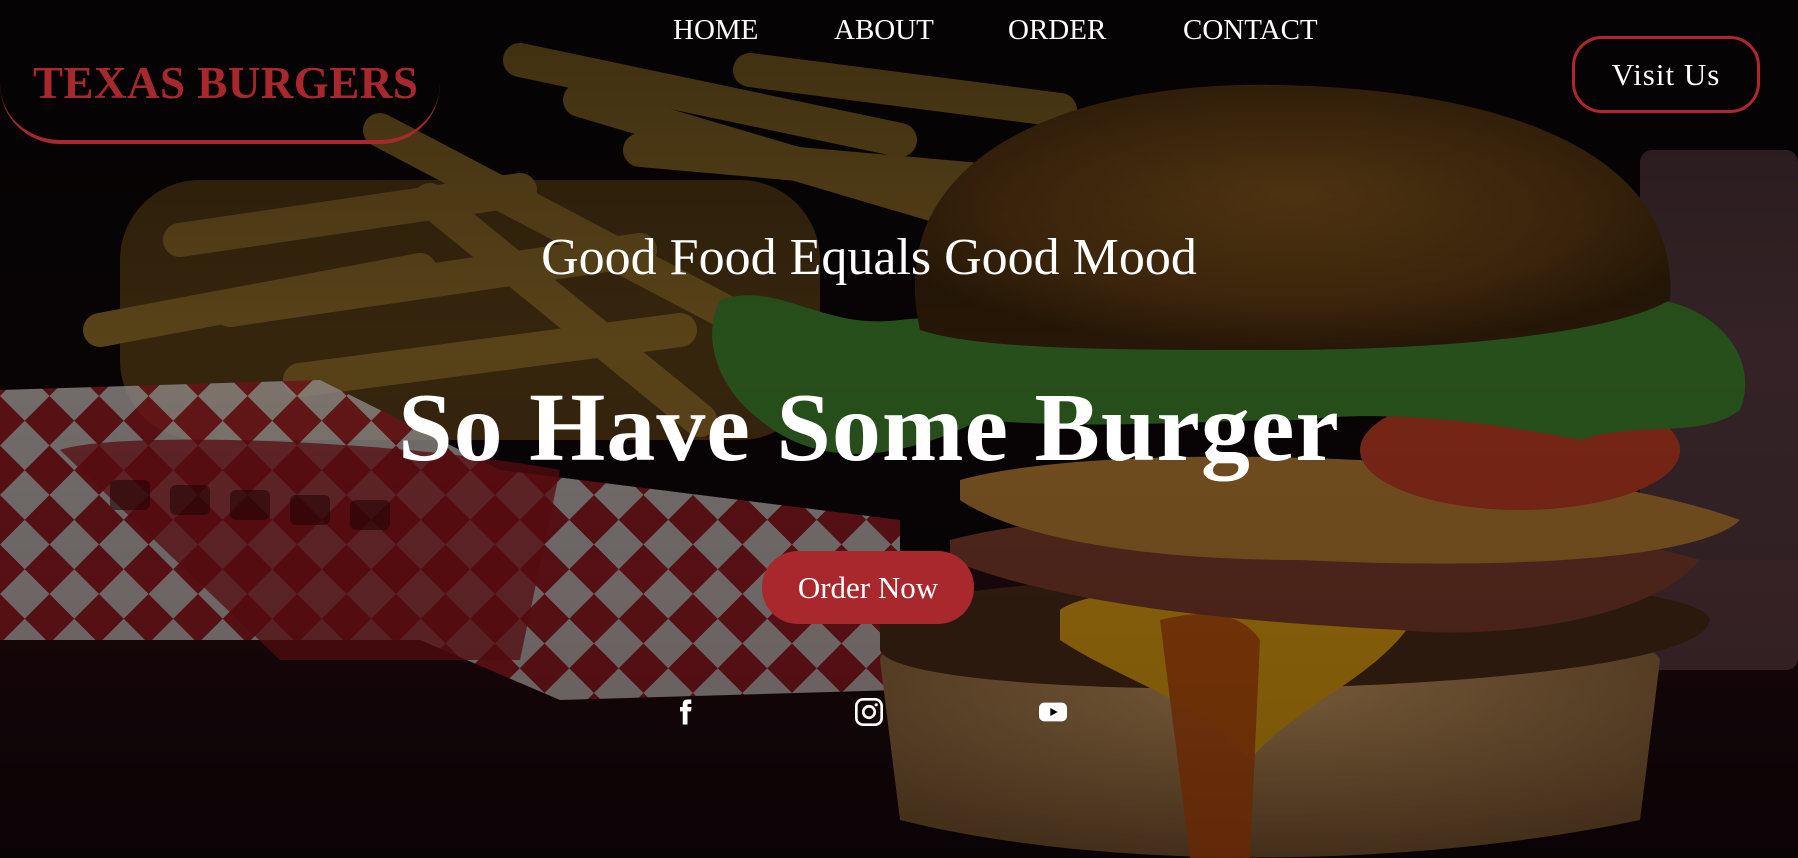 The image size is (1798, 858). What do you see at coordinates (715, 30) in the screenshot?
I see `nav-item-home: HOME` at bounding box center [715, 30].